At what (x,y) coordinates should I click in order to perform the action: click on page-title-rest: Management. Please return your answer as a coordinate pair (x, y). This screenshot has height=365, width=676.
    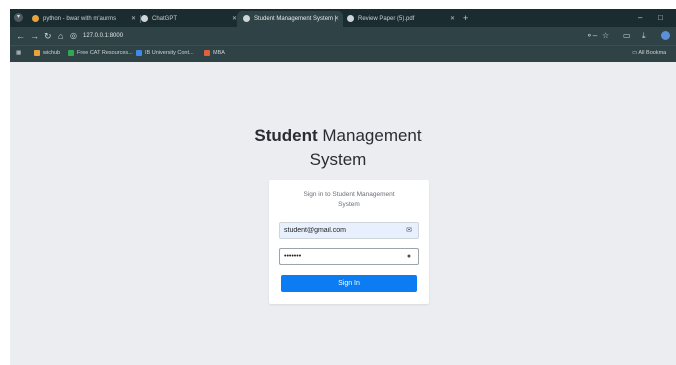
    Looking at the image, I should click on (369, 135).